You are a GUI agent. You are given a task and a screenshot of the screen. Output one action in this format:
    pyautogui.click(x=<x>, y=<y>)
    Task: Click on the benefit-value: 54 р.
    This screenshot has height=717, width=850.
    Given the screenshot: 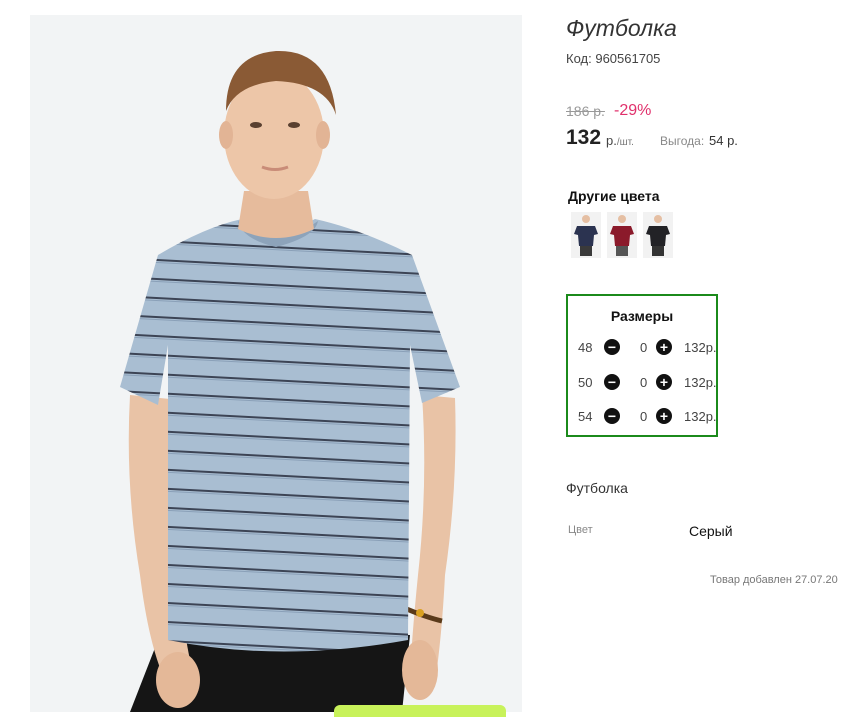 What is the action you would take?
    pyautogui.click(x=723, y=140)
    